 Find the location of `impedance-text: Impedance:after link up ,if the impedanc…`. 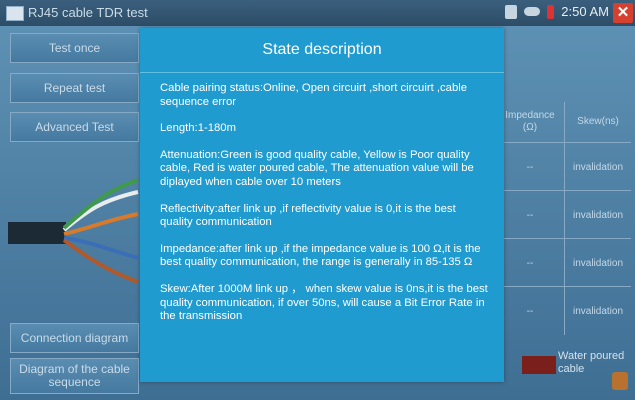

impedance-text: Impedance:after link up ,if the impedanc… is located at coordinates (320, 255).